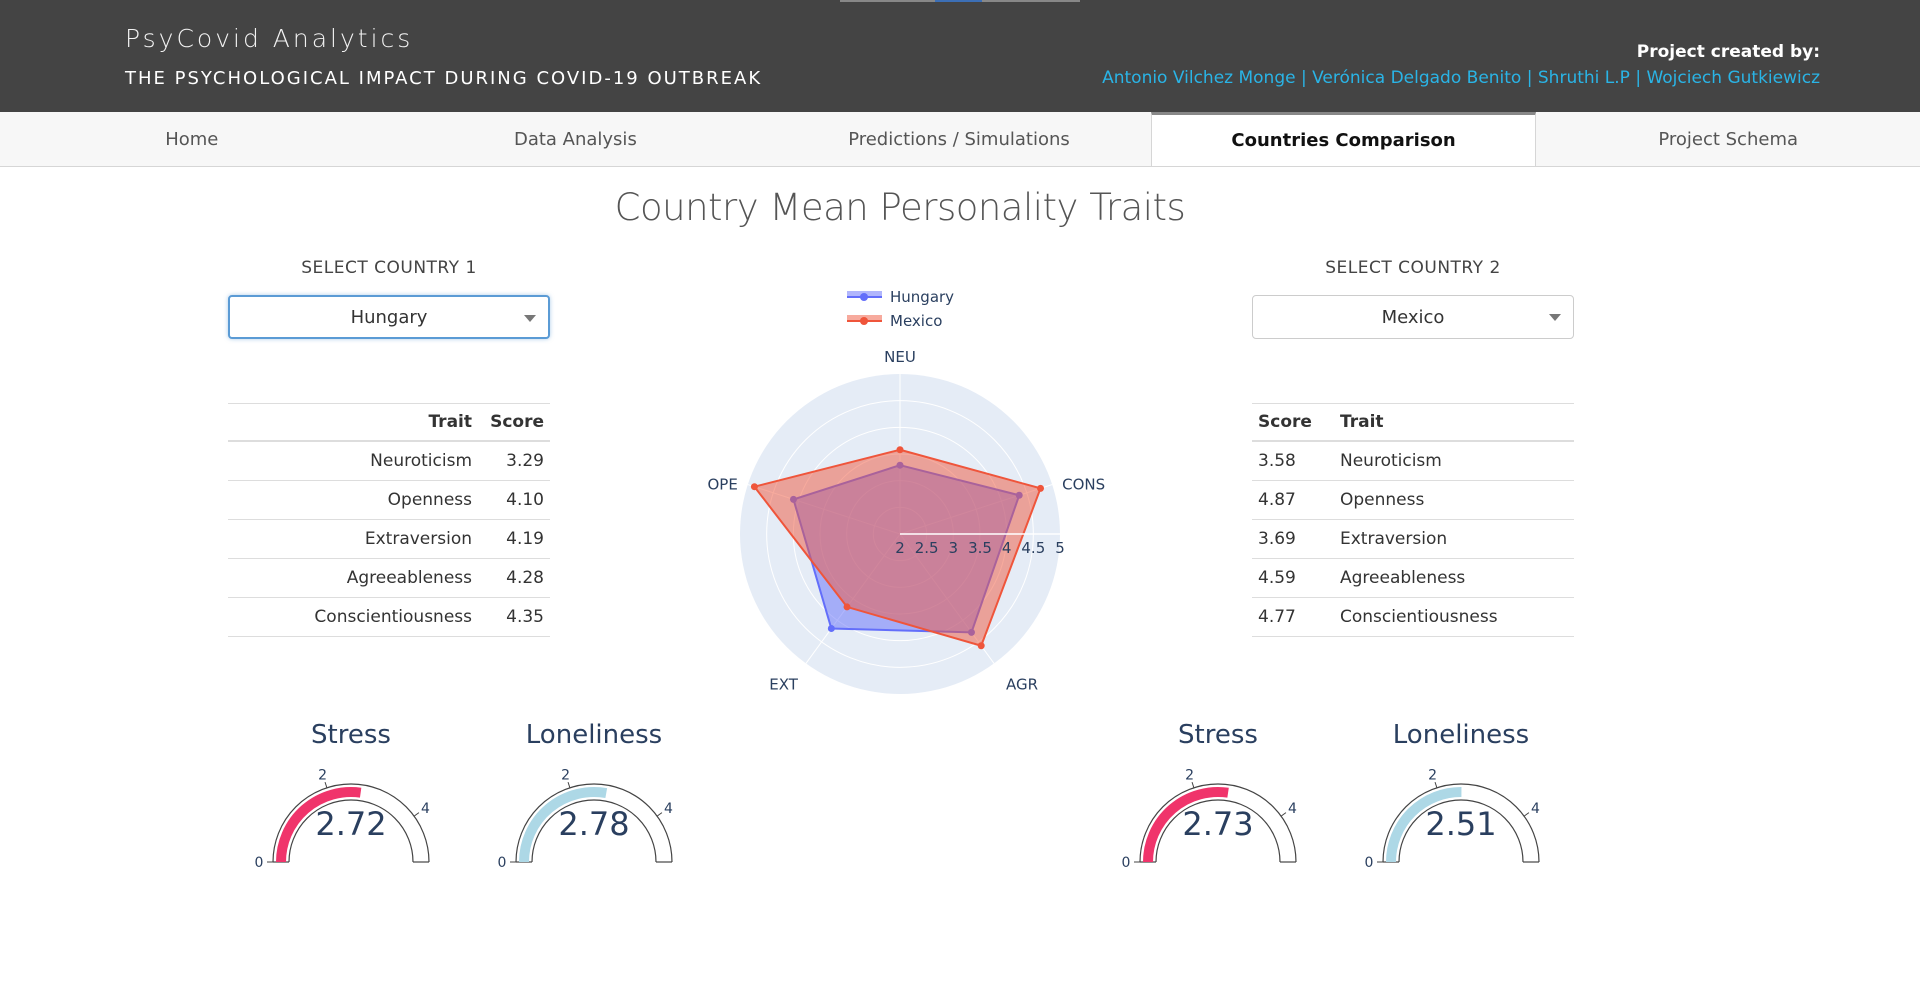 The width and height of the screenshot is (1920, 1000). Describe the element at coordinates (900, 357) in the screenshot. I see `radar-axis-label: NEU` at that location.